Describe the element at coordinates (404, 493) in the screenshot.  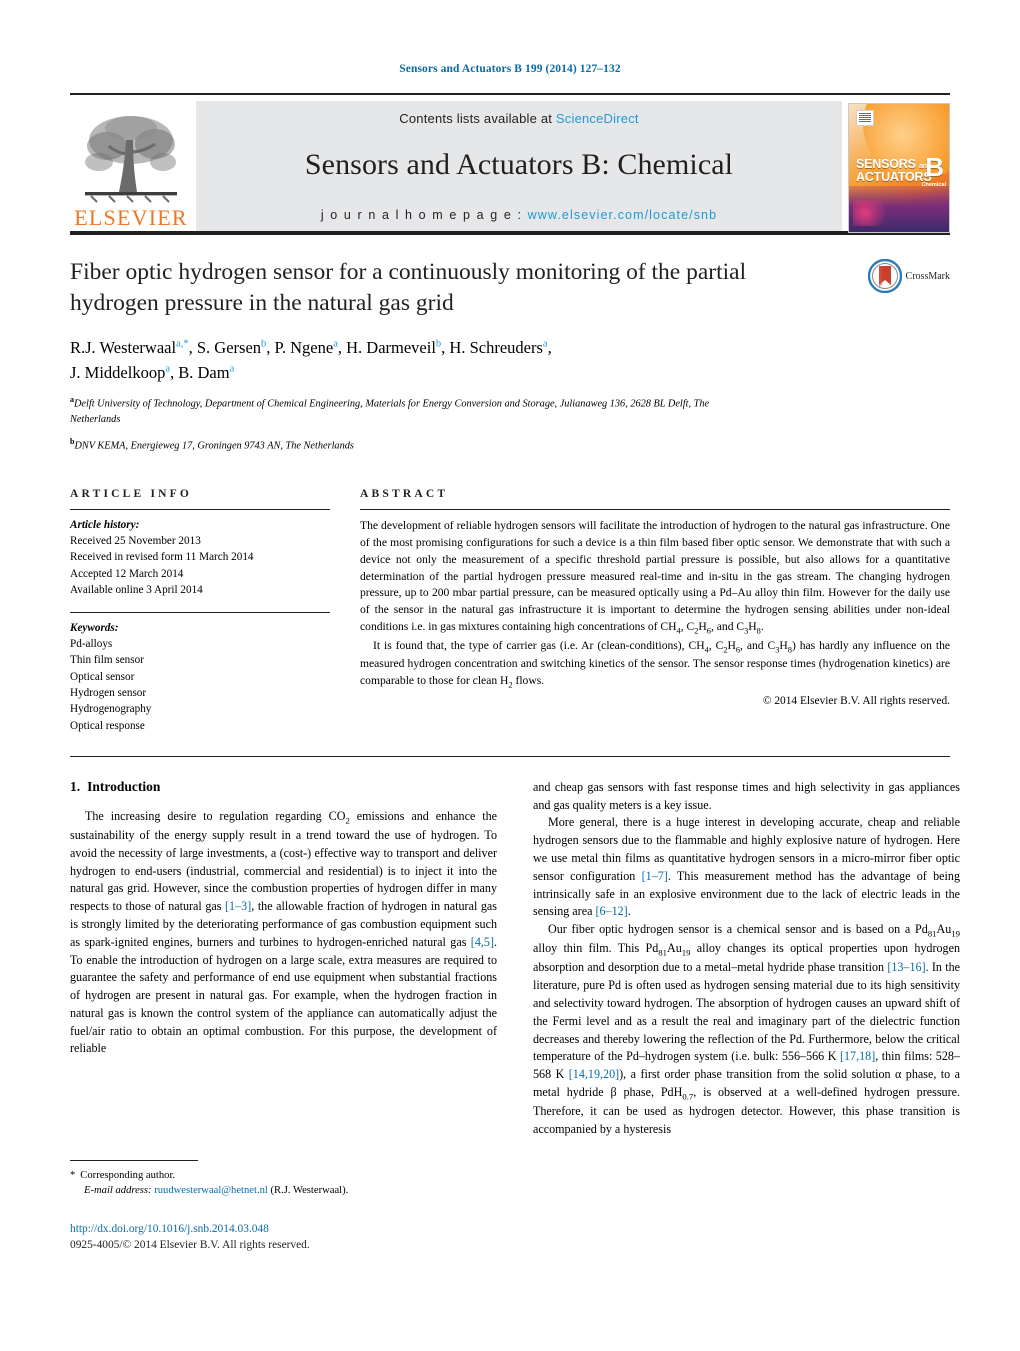
I see `abstract-heading: ABSTRACT` at that location.